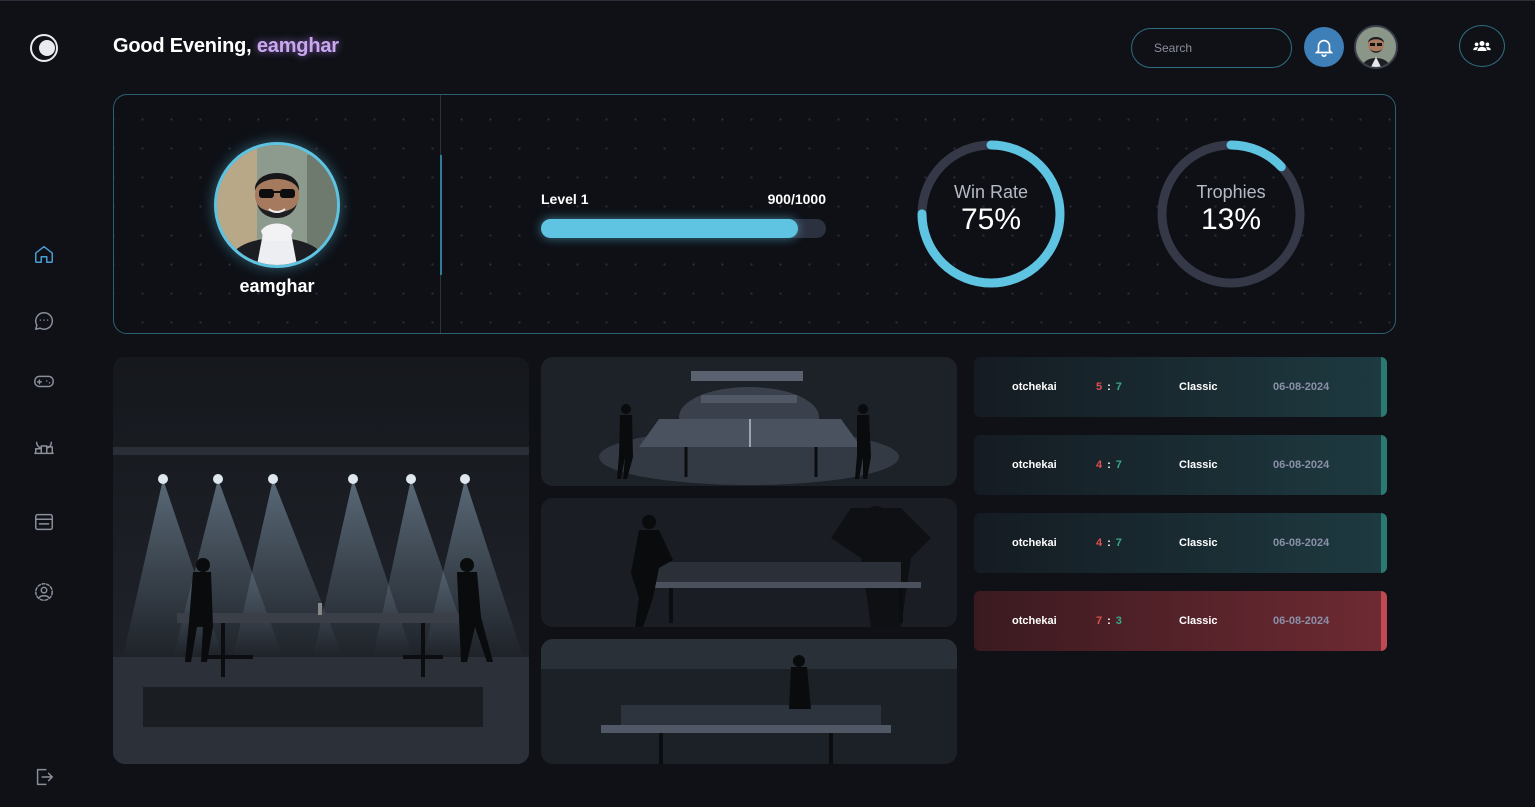  I want to click on match-row: otchekai 7:3 Classic 06-08-2024, so click(1180, 621).